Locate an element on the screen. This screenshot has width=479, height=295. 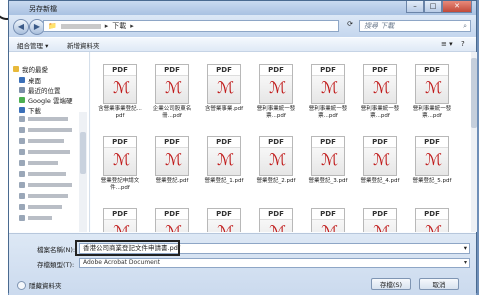
file-item: PDF ℳ 含營業事業登記...pdf is located at coordinates (120, 91).